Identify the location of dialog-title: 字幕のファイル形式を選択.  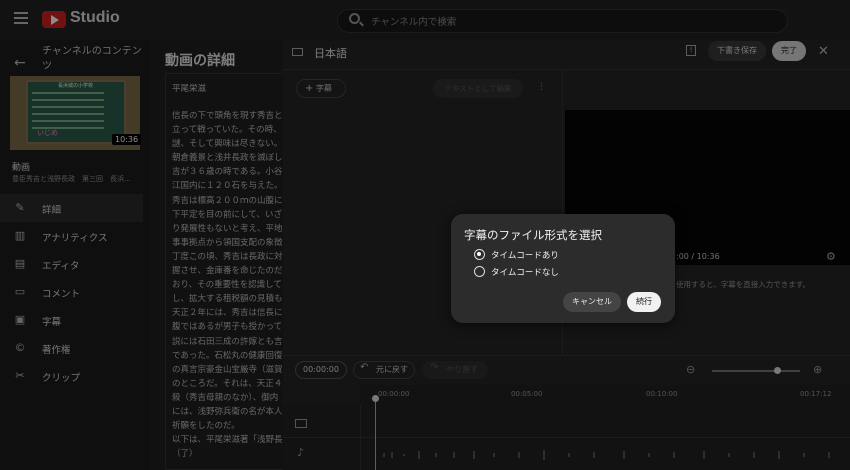
(533, 235).